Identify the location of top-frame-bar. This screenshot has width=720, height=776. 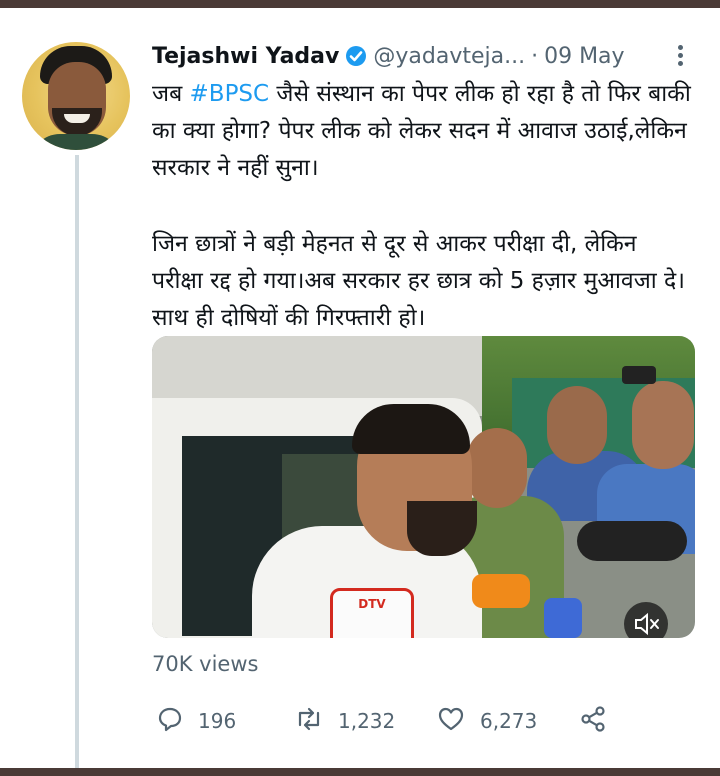
(360, 4).